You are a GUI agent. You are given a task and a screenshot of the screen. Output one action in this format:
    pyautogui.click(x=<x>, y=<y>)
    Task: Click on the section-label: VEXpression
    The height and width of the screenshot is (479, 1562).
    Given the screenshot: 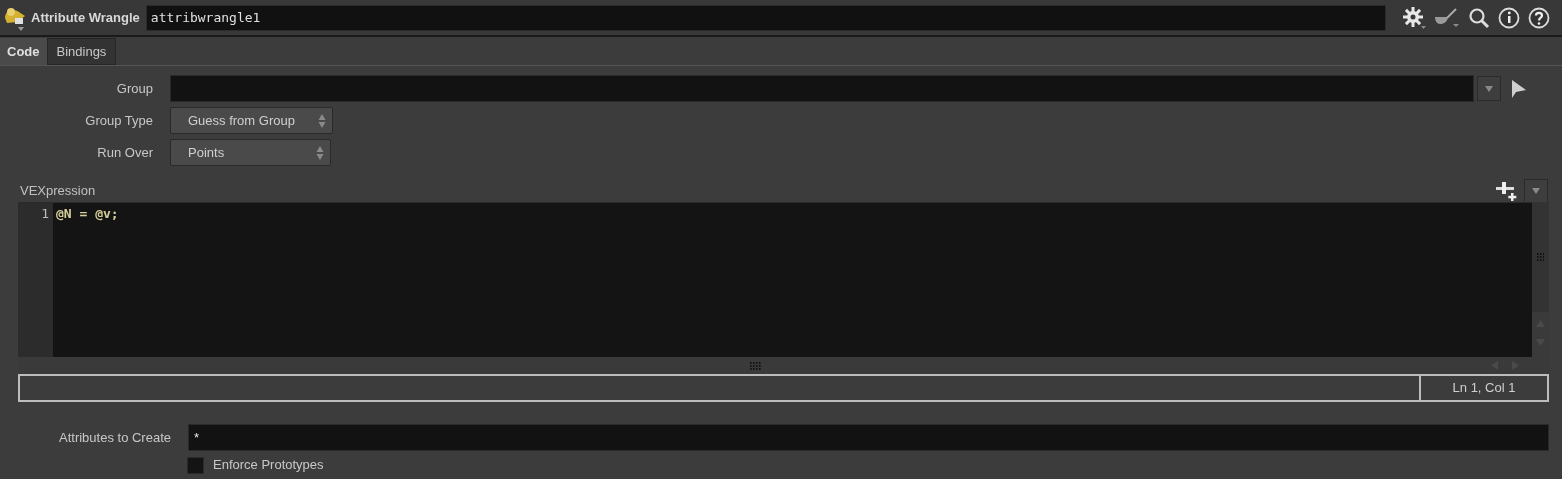 What is the action you would take?
    pyautogui.click(x=58, y=191)
    